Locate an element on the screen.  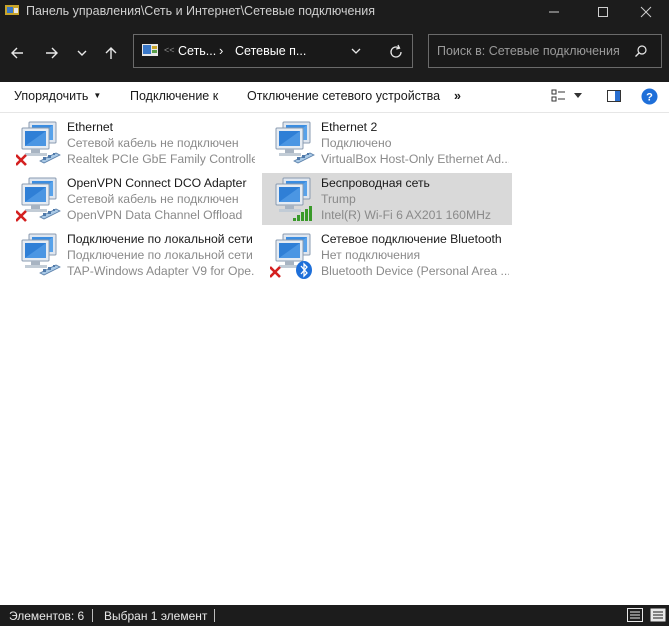
connection-status: Подключено is located at coordinates (356, 143).